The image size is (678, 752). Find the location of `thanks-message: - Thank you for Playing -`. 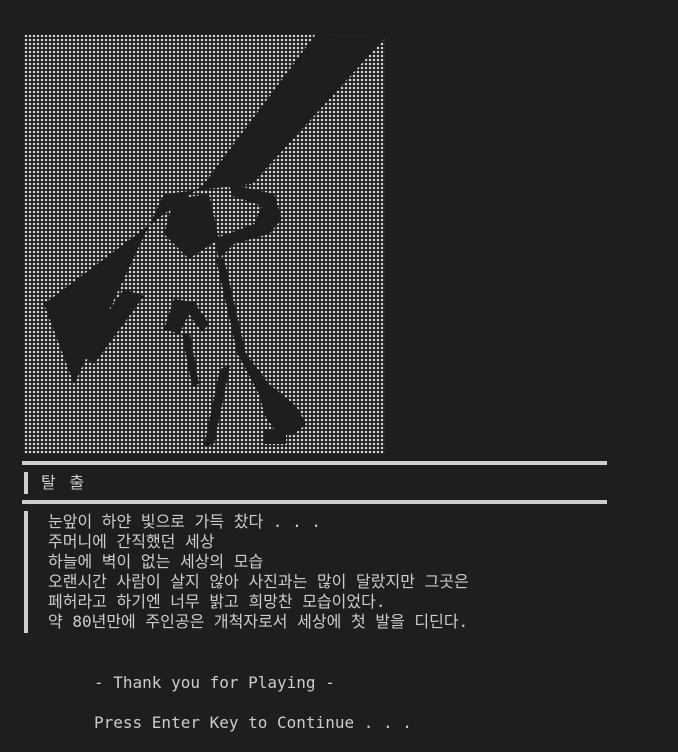

thanks-message: - Thank you for Playing - is located at coordinates (214, 682).